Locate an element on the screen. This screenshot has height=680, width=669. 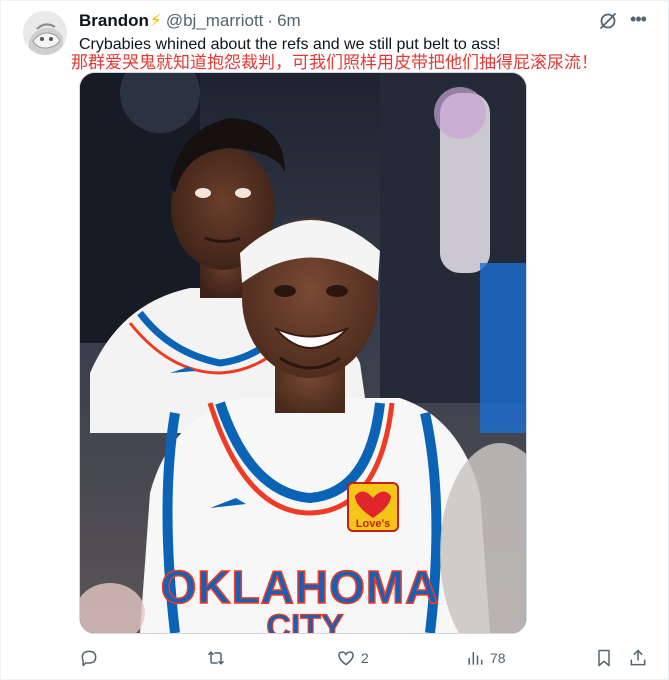
share-icon is located at coordinates (638, 657).